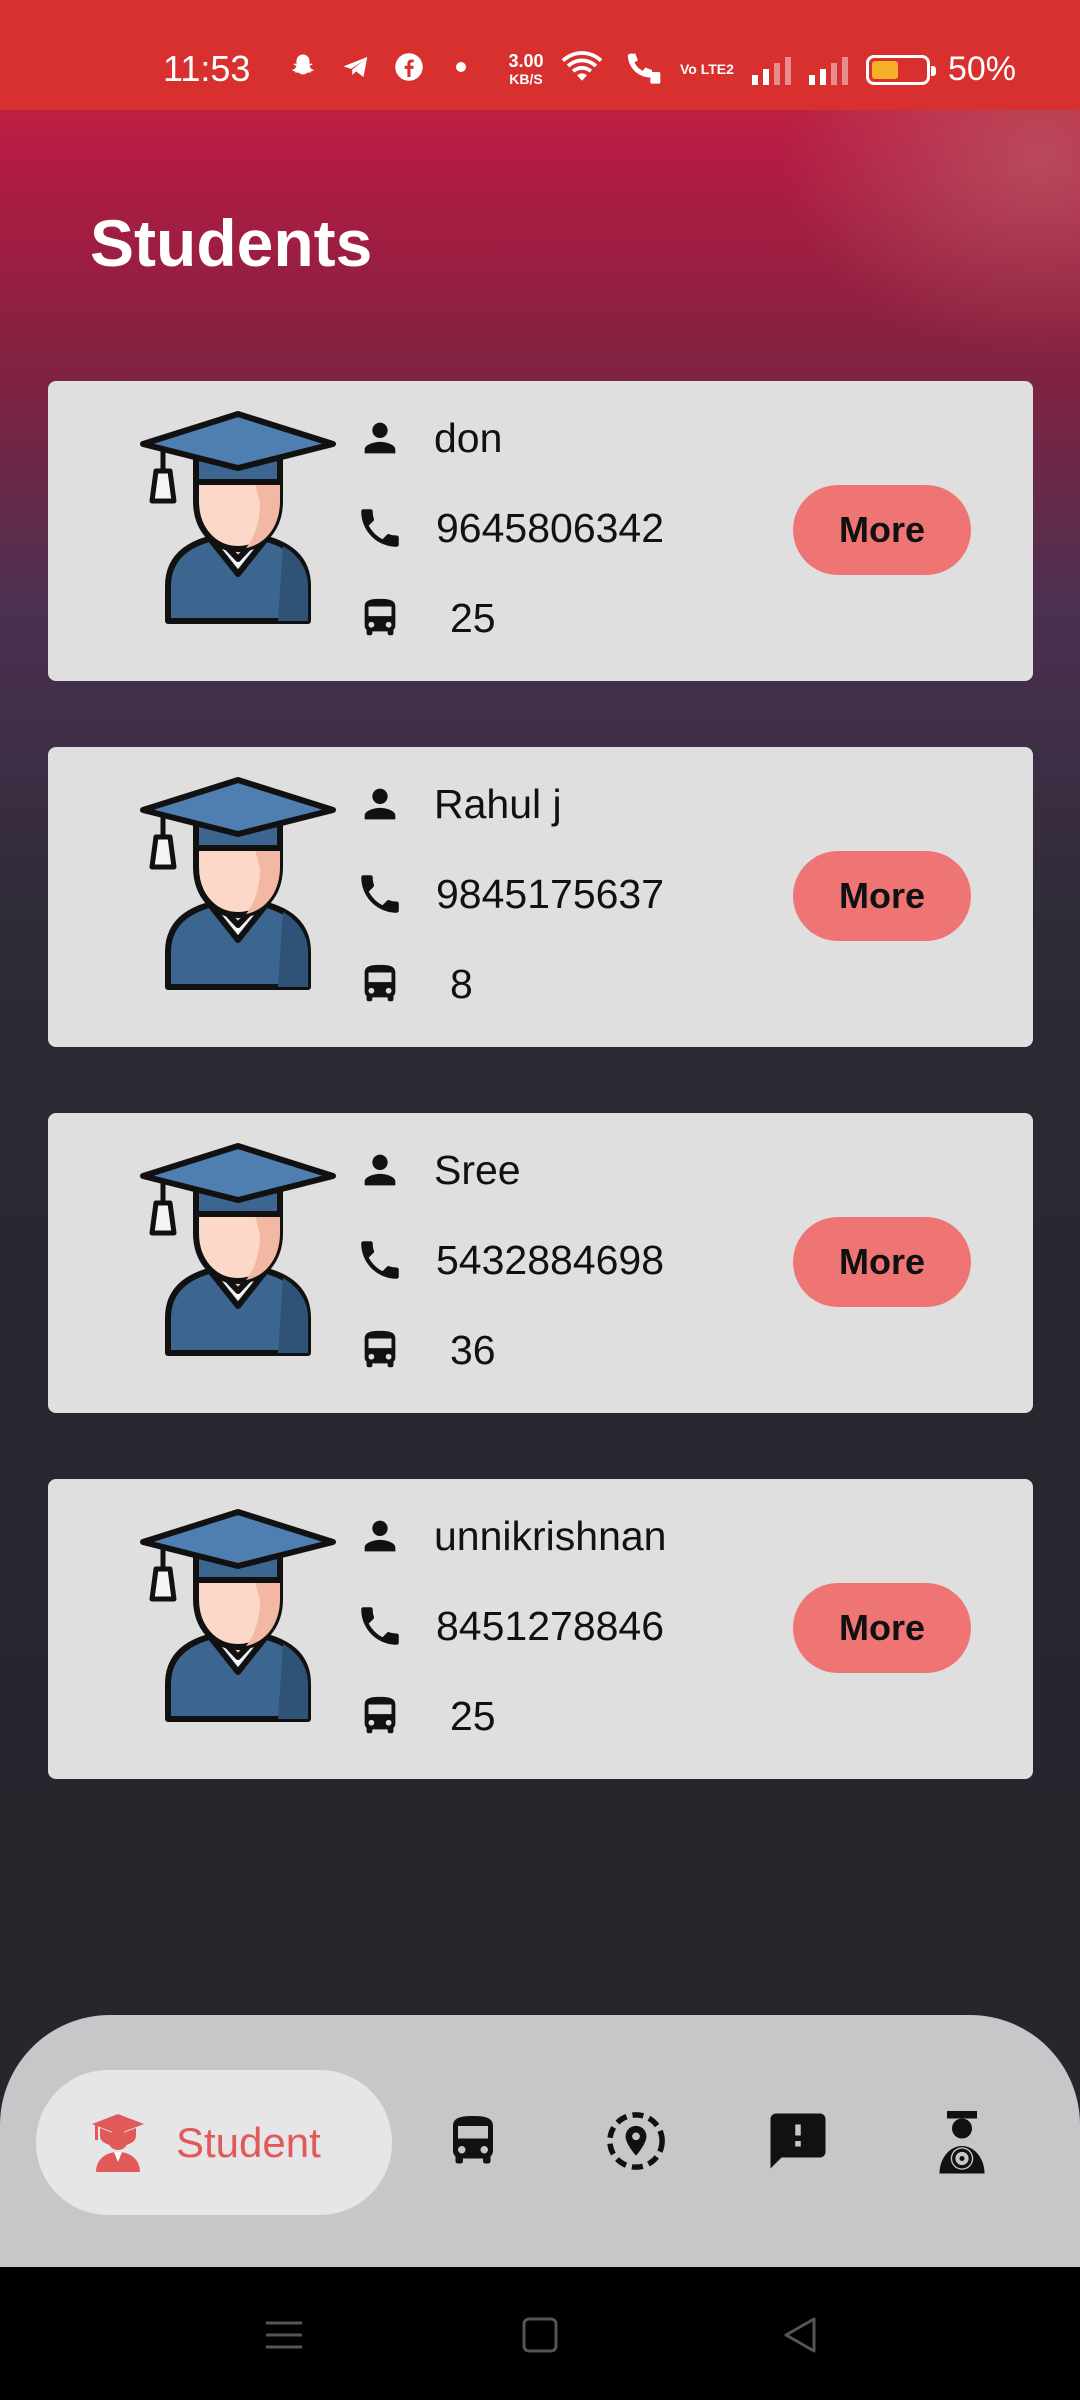  I want to click on volte-label: Vo LTE2, so click(707, 69).